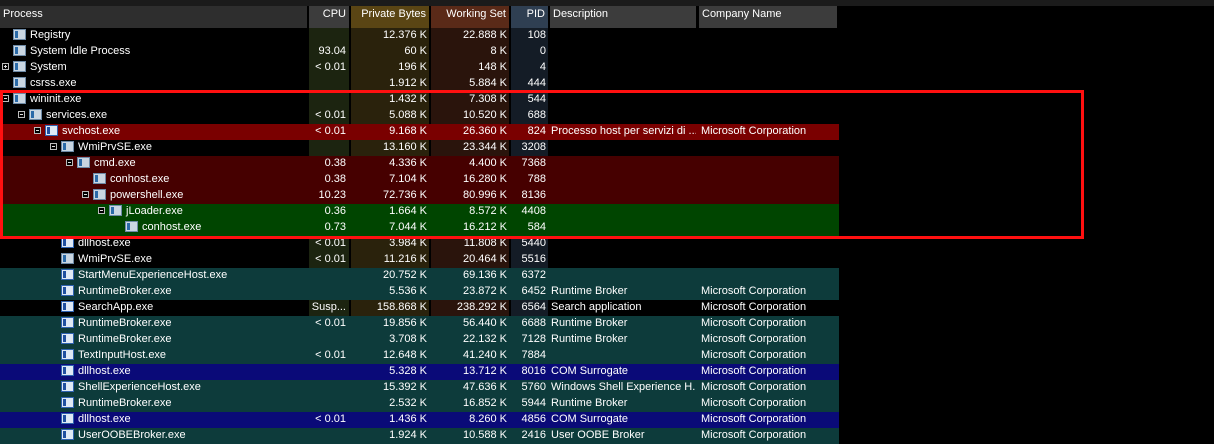 This screenshot has width=1214, height=444. Describe the element at coordinates (404, 387) in the screenshot. I see `private-bytes-cell: 15.392 K` at that location.